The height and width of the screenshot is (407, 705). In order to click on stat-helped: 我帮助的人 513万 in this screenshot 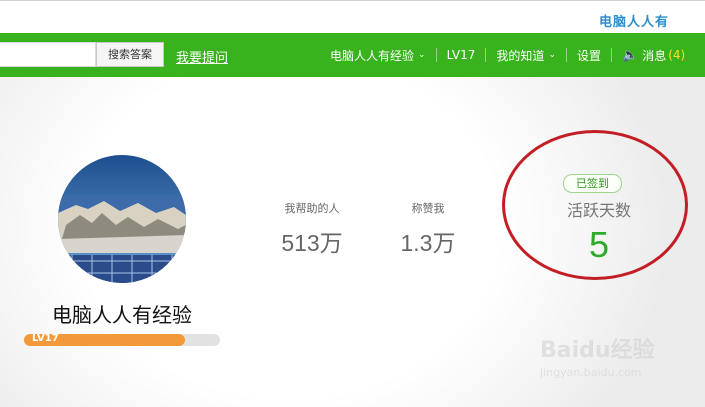, I will do `click(312, 229)`.